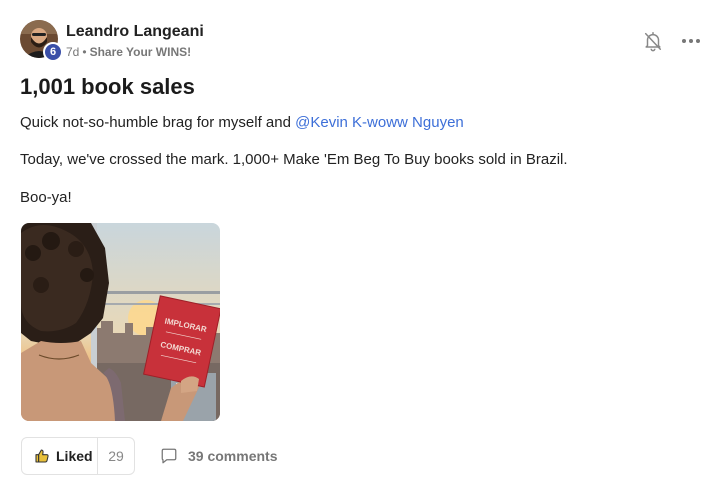  I want to click on like-label: Liked, so click(74, 456).